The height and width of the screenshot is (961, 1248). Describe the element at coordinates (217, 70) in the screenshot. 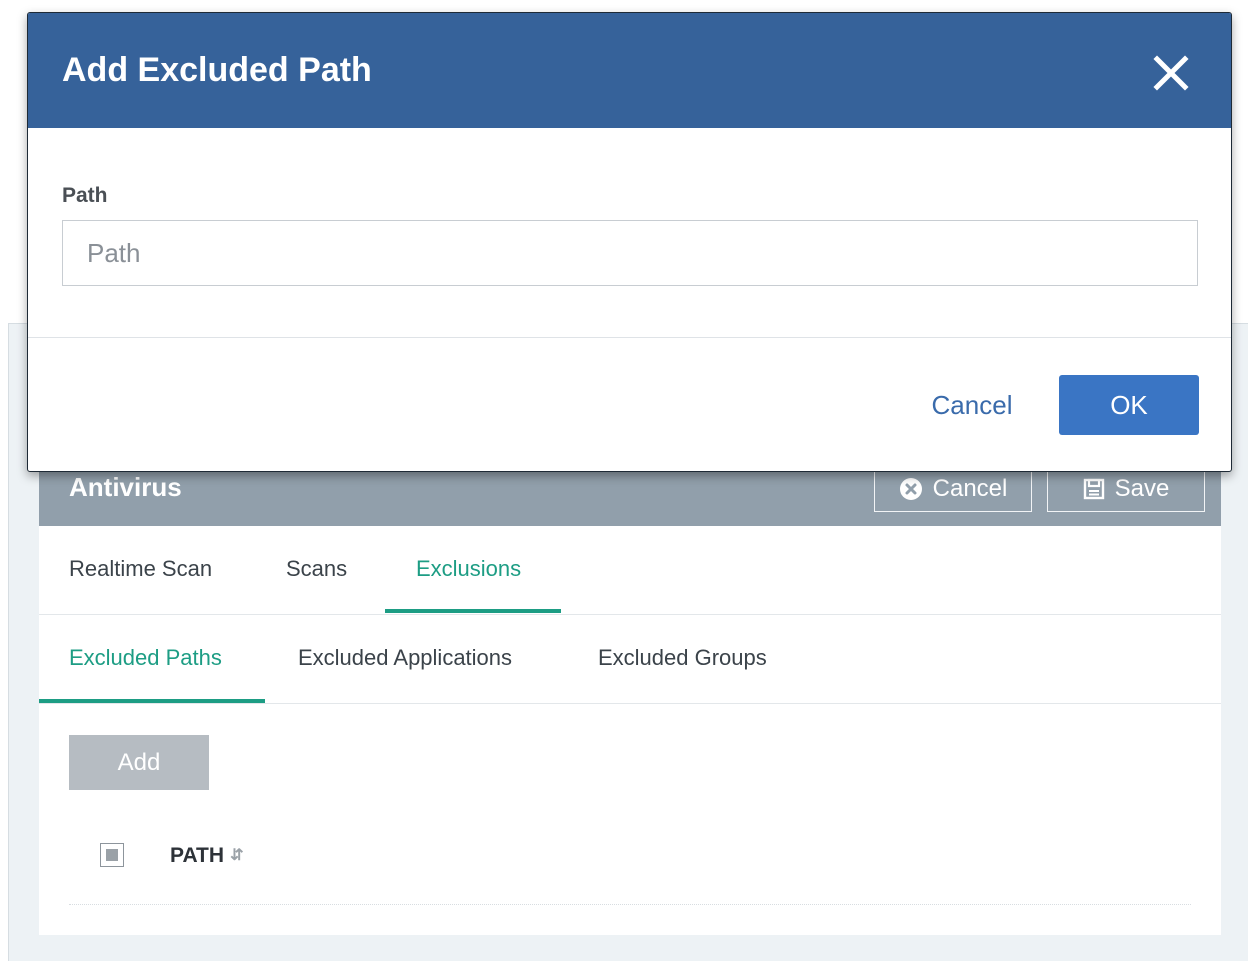

I see `dialog-title: Add Excluded Path` at that location.